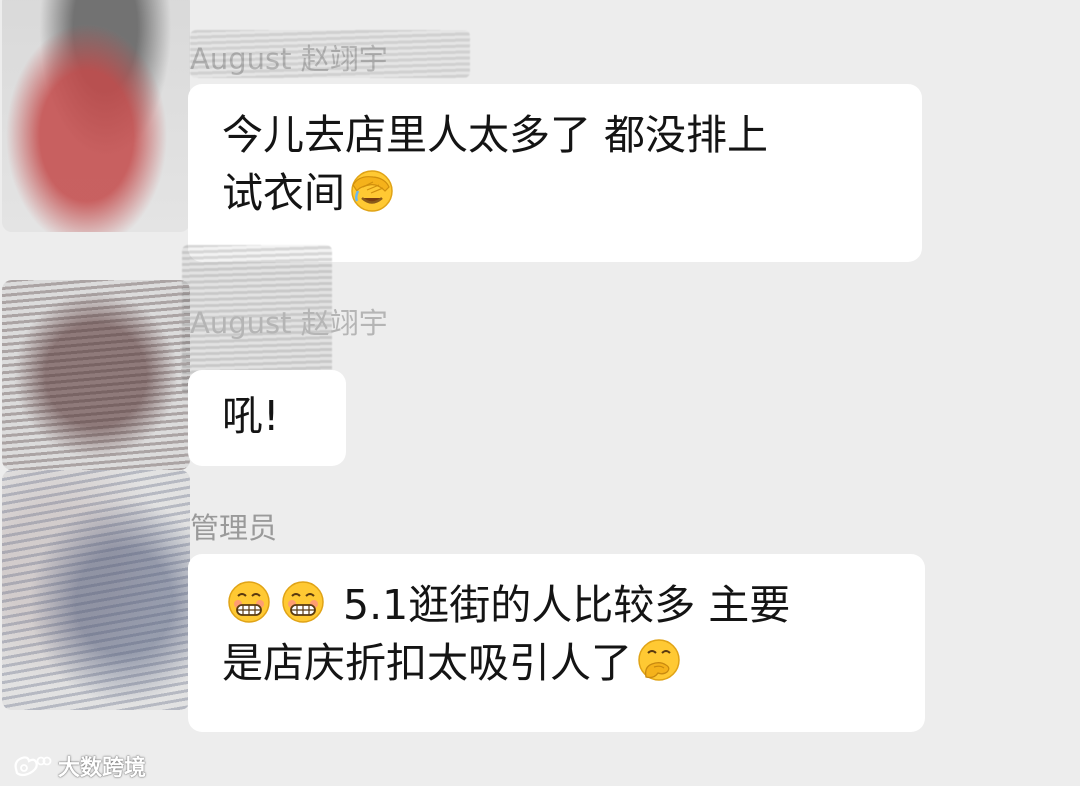 The height and width of the screenshot is (786, 1080). Describe the element at coordinates (283, 193) in the screenshot. I see `message-text: 试衣间` at that location.